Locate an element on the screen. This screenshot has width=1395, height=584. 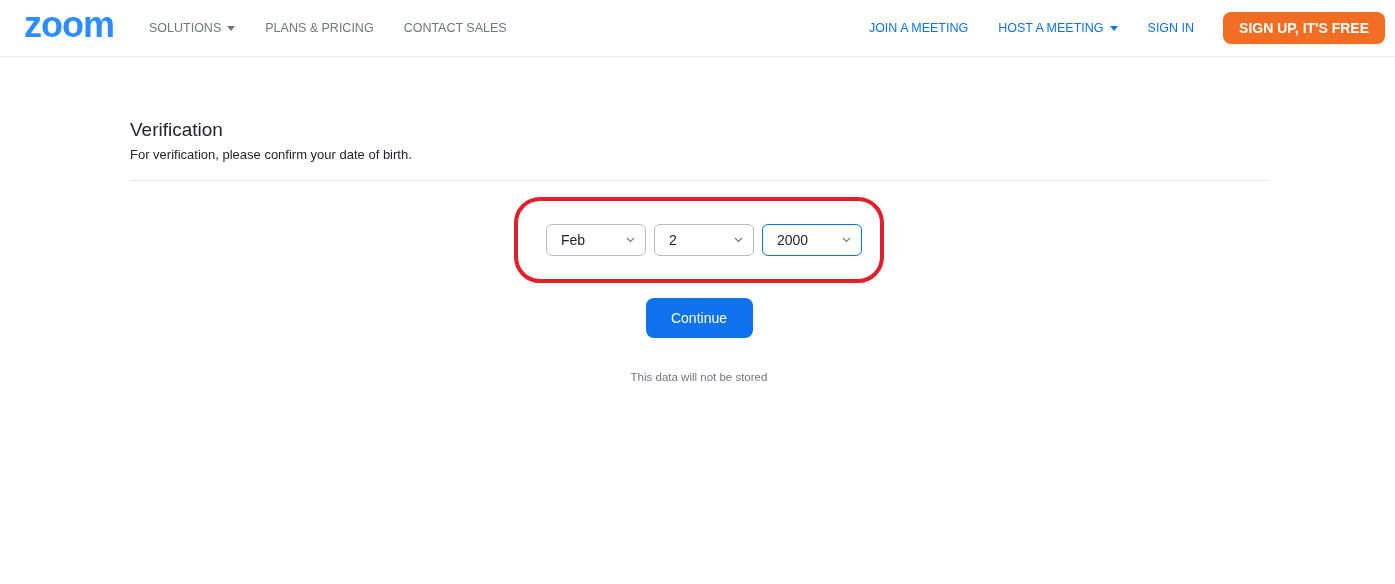
nav-link: PLANS & PRICING is located at coordinates (319, 28).